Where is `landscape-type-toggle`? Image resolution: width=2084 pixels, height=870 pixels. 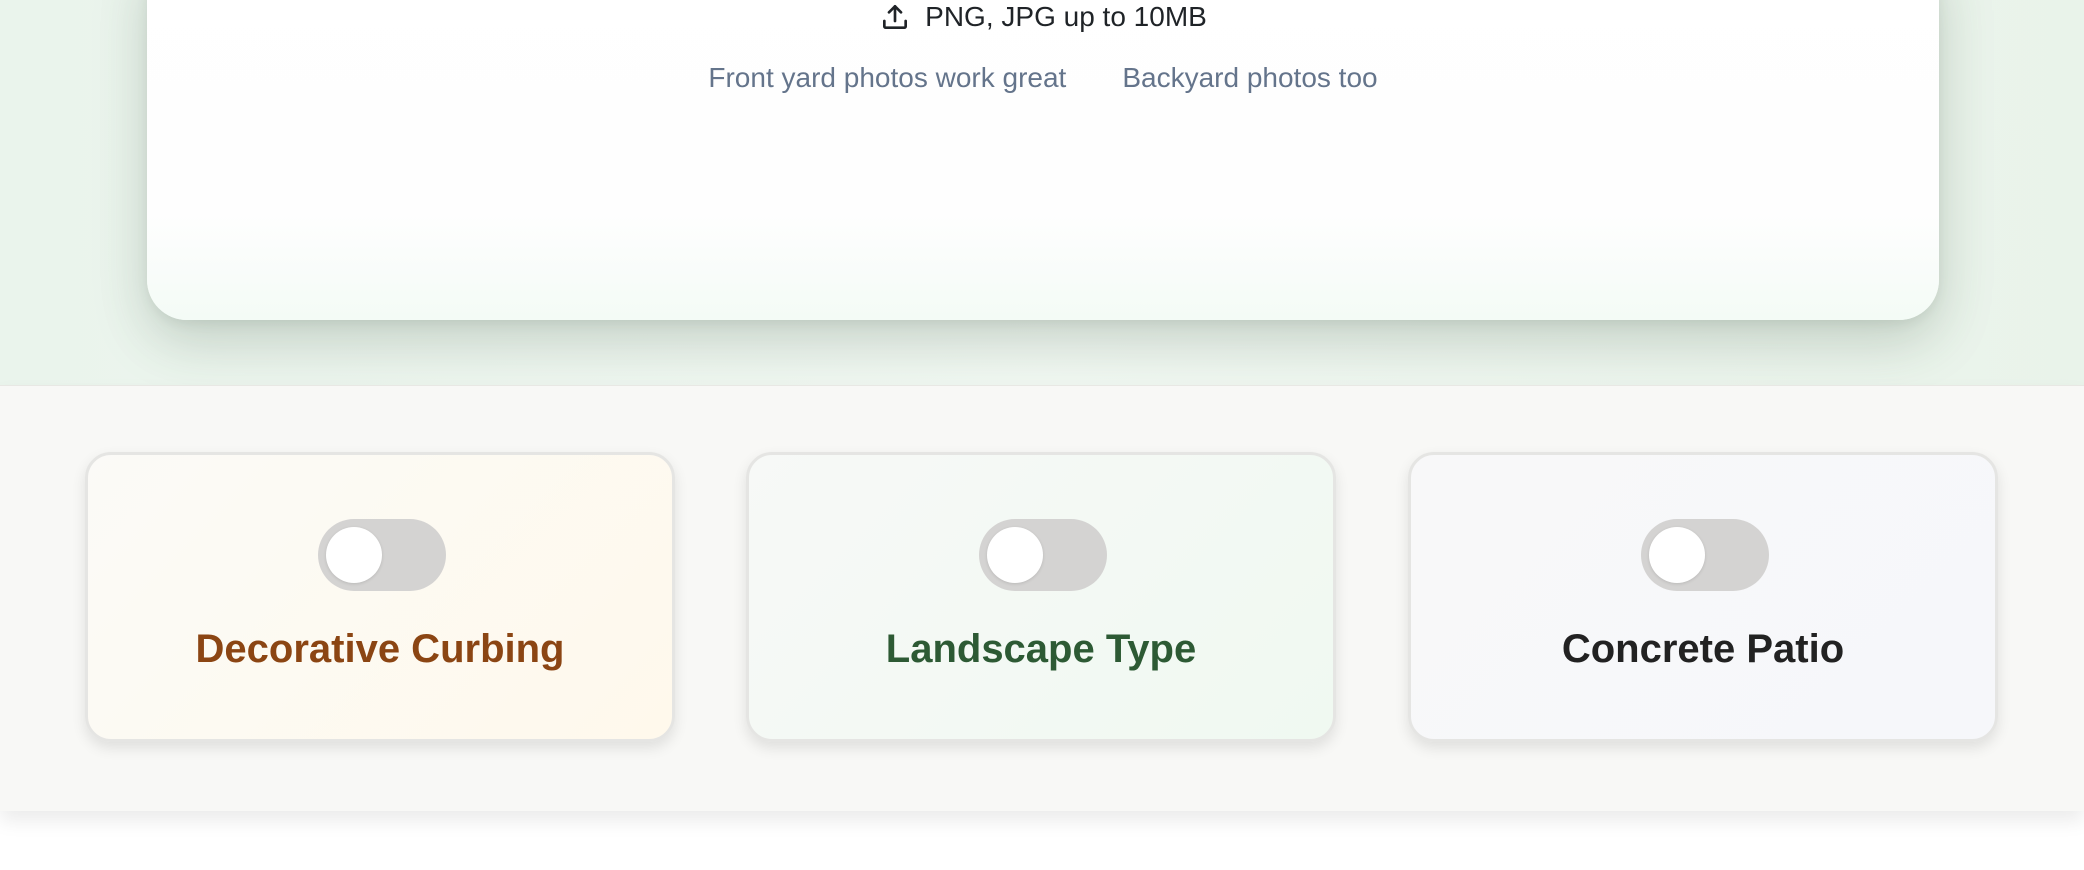 landscape-type-toggle is located at coordinates (1043, 555).